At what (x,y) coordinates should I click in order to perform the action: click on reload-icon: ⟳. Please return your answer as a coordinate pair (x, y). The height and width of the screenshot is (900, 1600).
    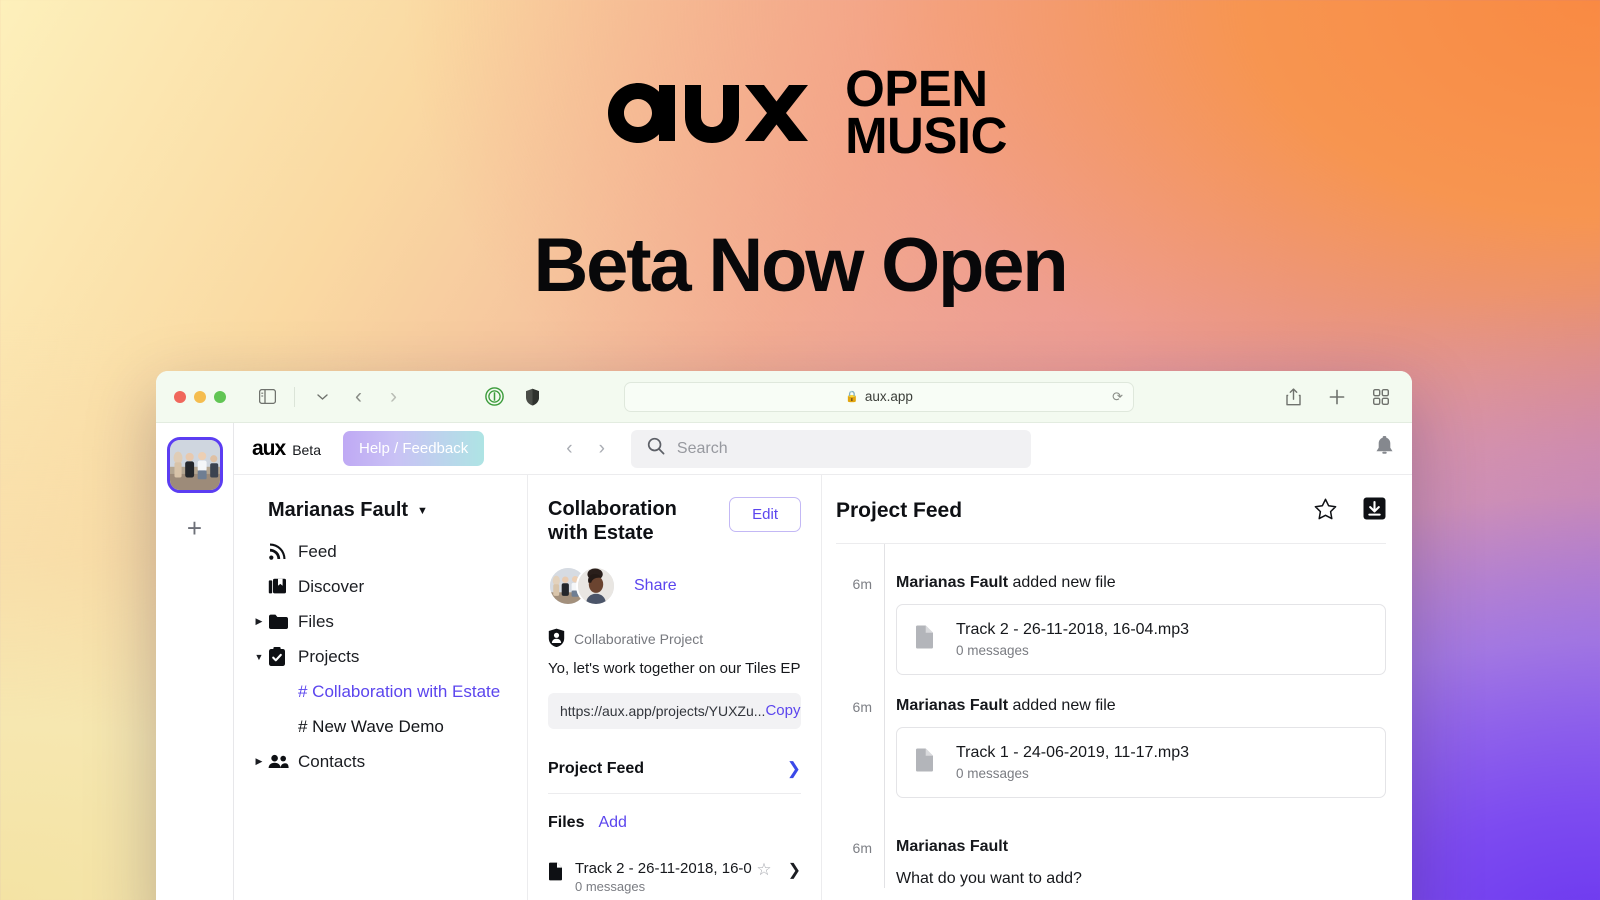
    Looking at the image, I should click on (1117, 397).